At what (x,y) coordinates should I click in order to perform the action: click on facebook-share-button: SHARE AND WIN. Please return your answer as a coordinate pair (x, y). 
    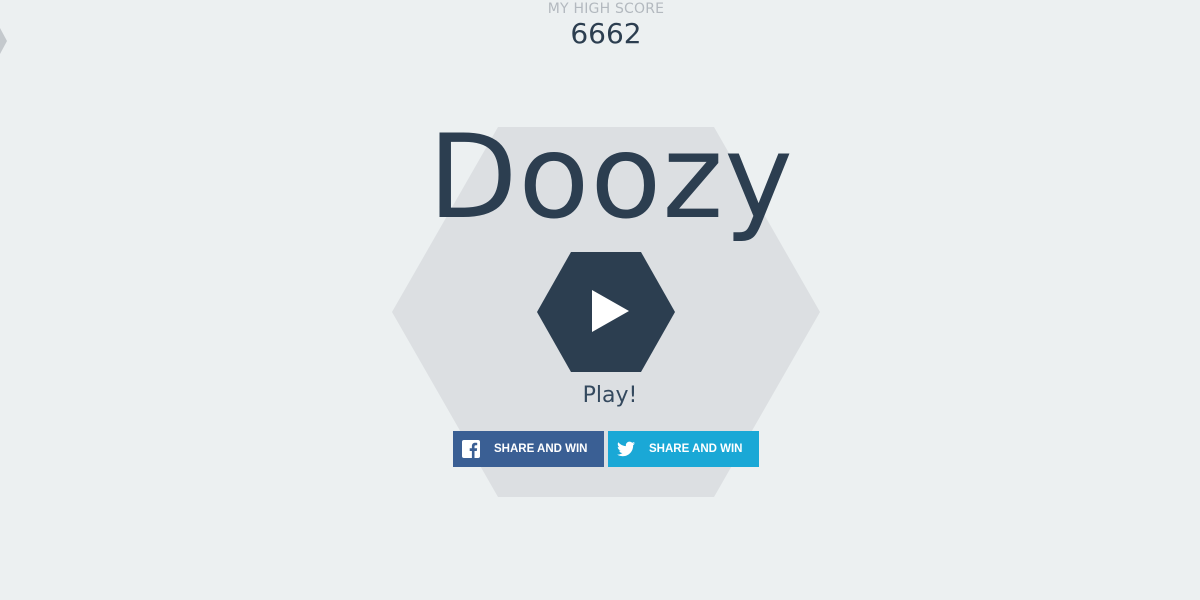
    Looking at the image, I should click on (528, 449).